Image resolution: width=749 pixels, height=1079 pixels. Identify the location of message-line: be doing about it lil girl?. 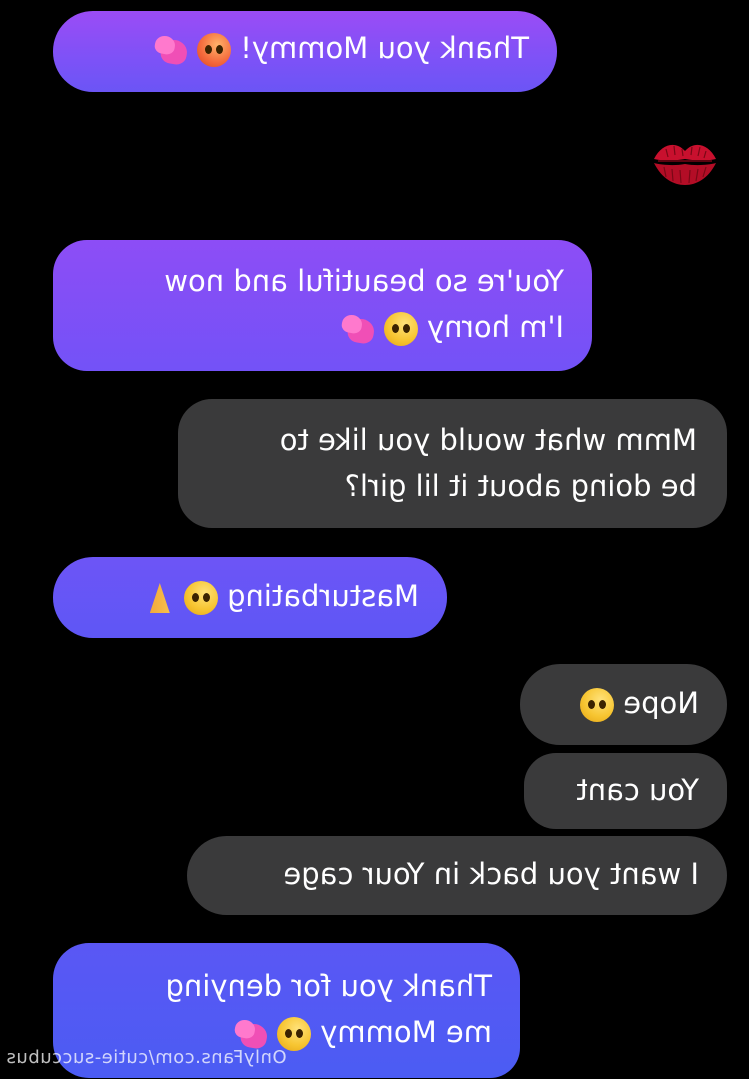
(520, 486).